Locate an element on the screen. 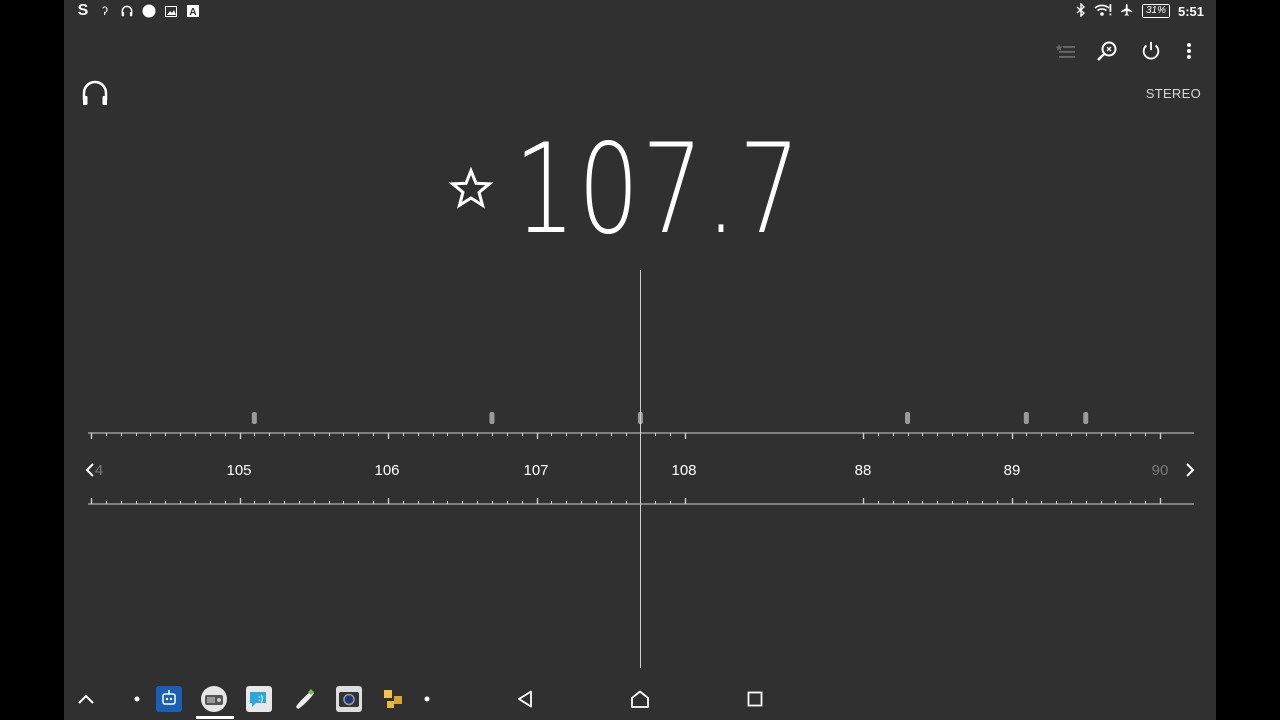  status-bar: S ʔ A 31% 5:51 is located at coordinates (640, 11).